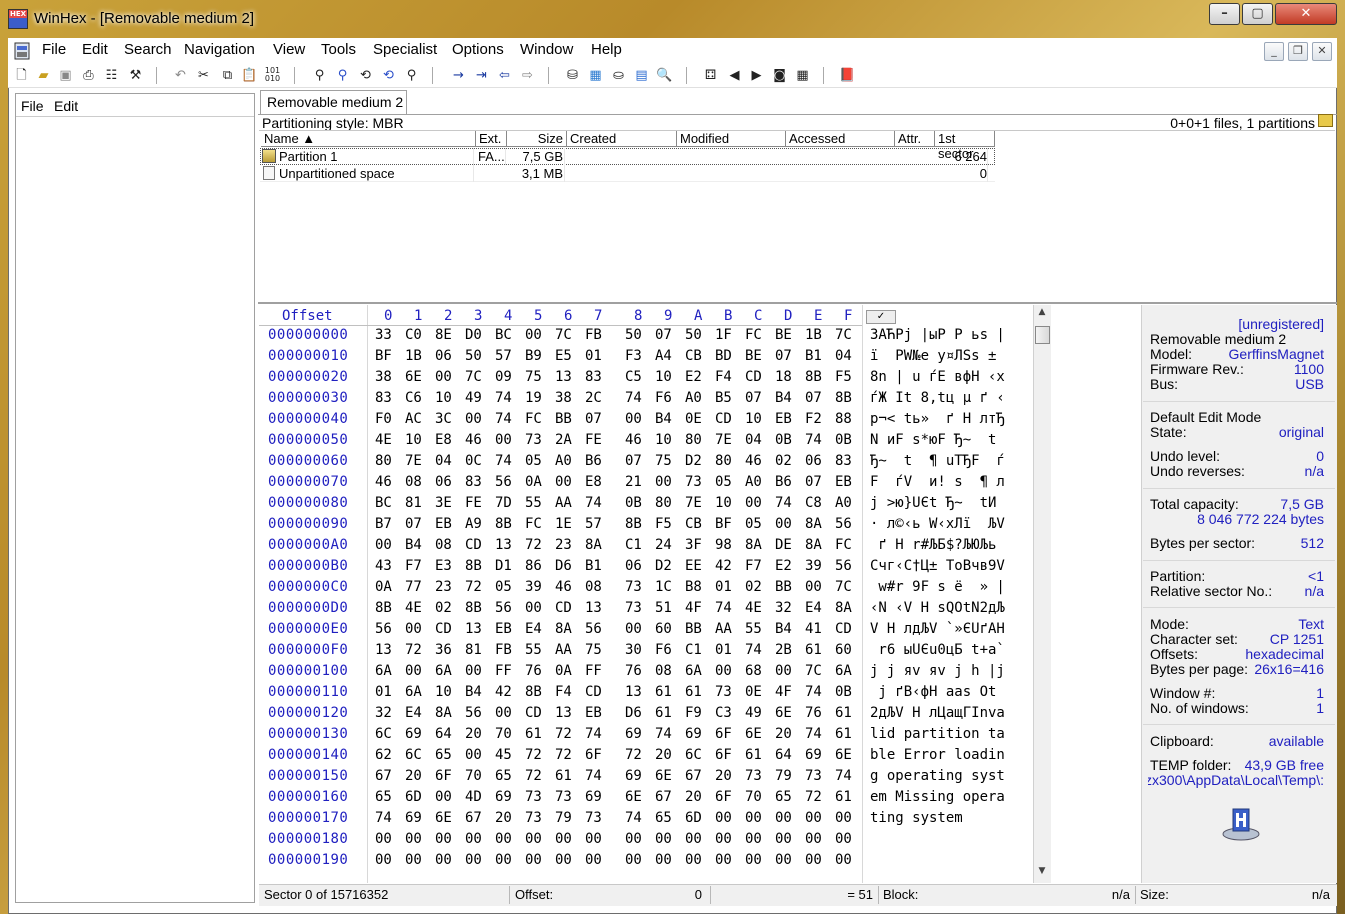 Image resolution: width=1345 pixels, height=914 pixels. Describe the element at coordinates (563, 734) in the screenshot. I see `hex-byte: 72` at that location.